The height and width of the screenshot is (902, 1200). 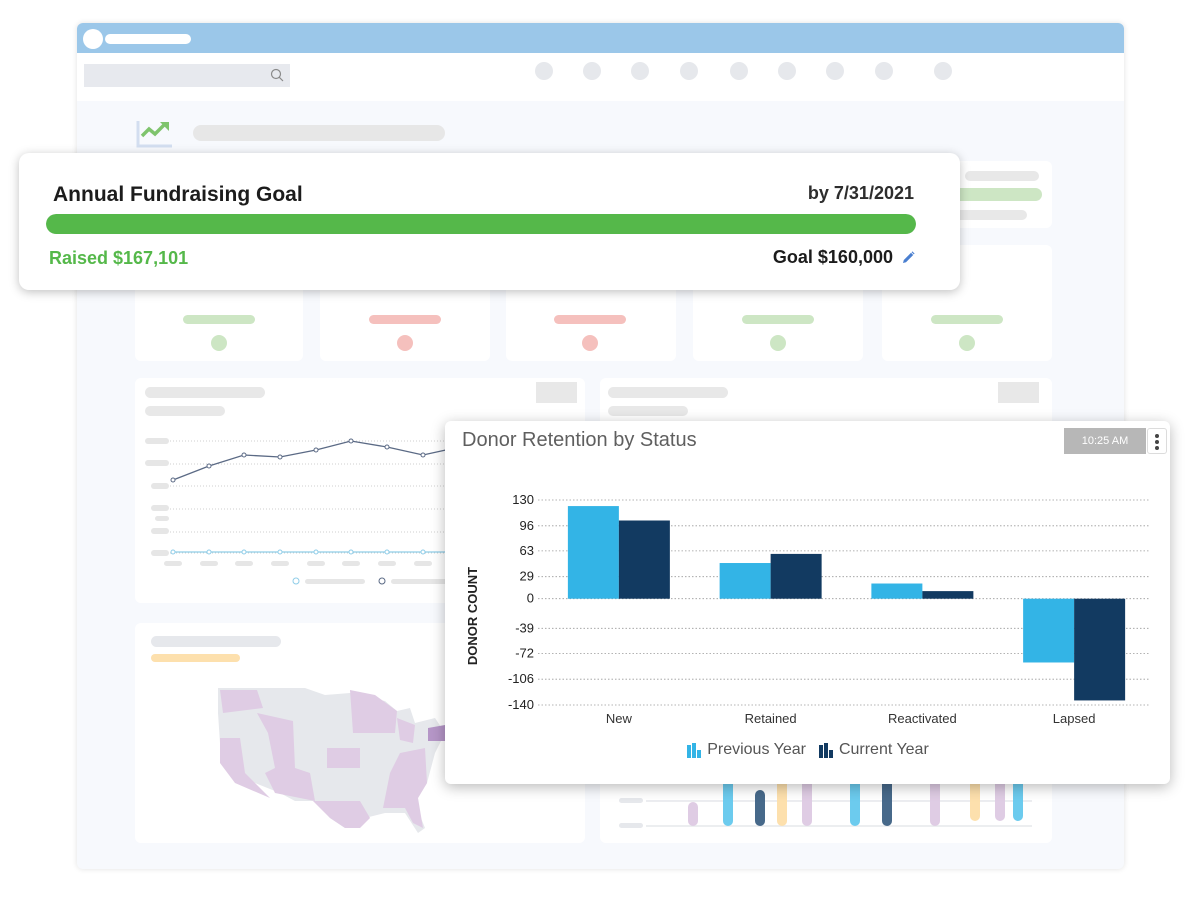 What do you see at coordinates (908, 258) in the screenshot?
I see `pencil-edit-icon` at bounding box center [908, 258].